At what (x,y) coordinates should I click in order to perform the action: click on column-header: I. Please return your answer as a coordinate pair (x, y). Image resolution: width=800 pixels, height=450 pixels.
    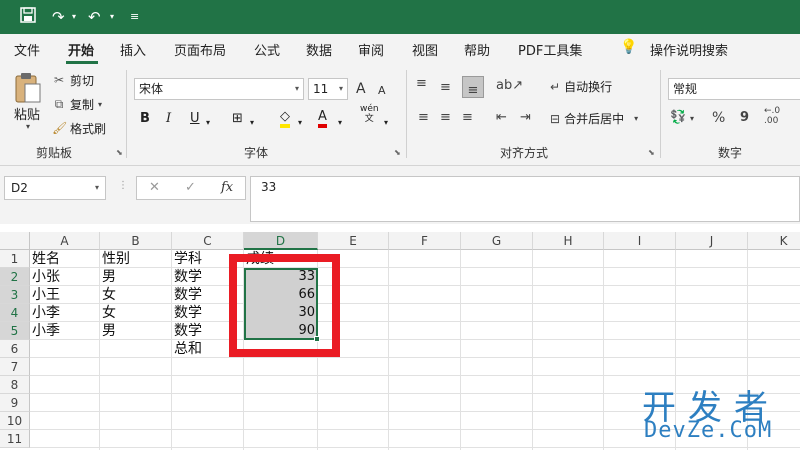
    Looking at the image, I should click on (640, 241).